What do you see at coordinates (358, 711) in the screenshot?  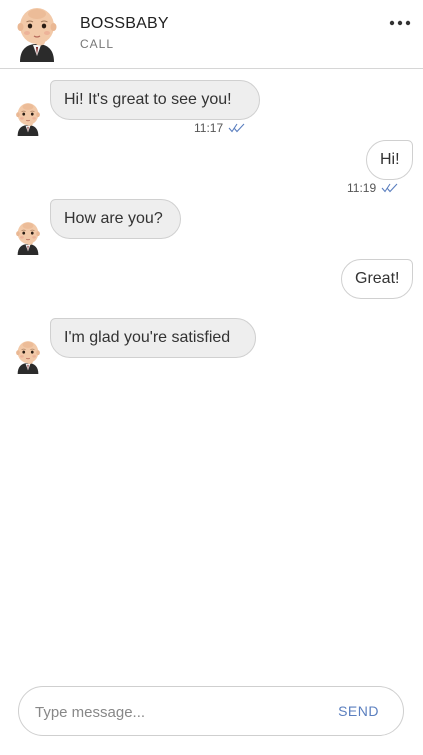 I see `send-button: SEND` at bounding box center [358, 711].